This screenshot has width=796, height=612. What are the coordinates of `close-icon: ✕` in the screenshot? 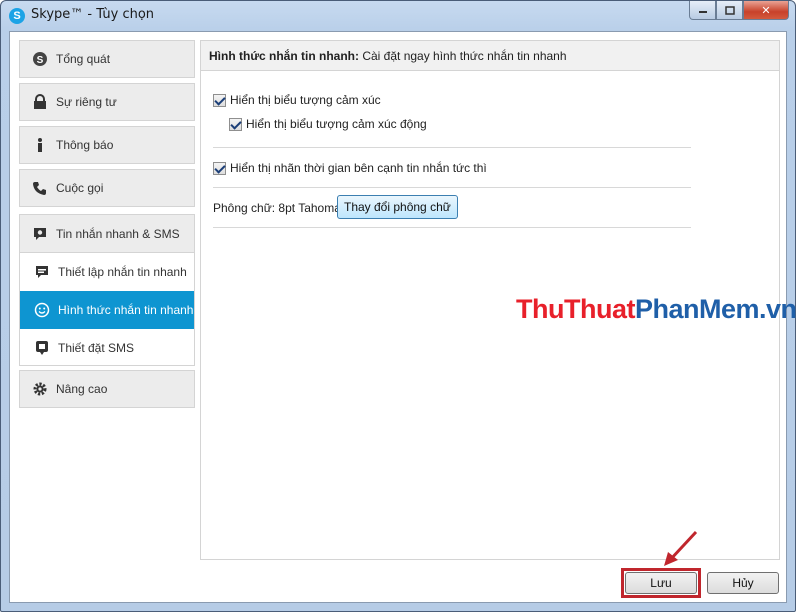 It's located at (766, 10).